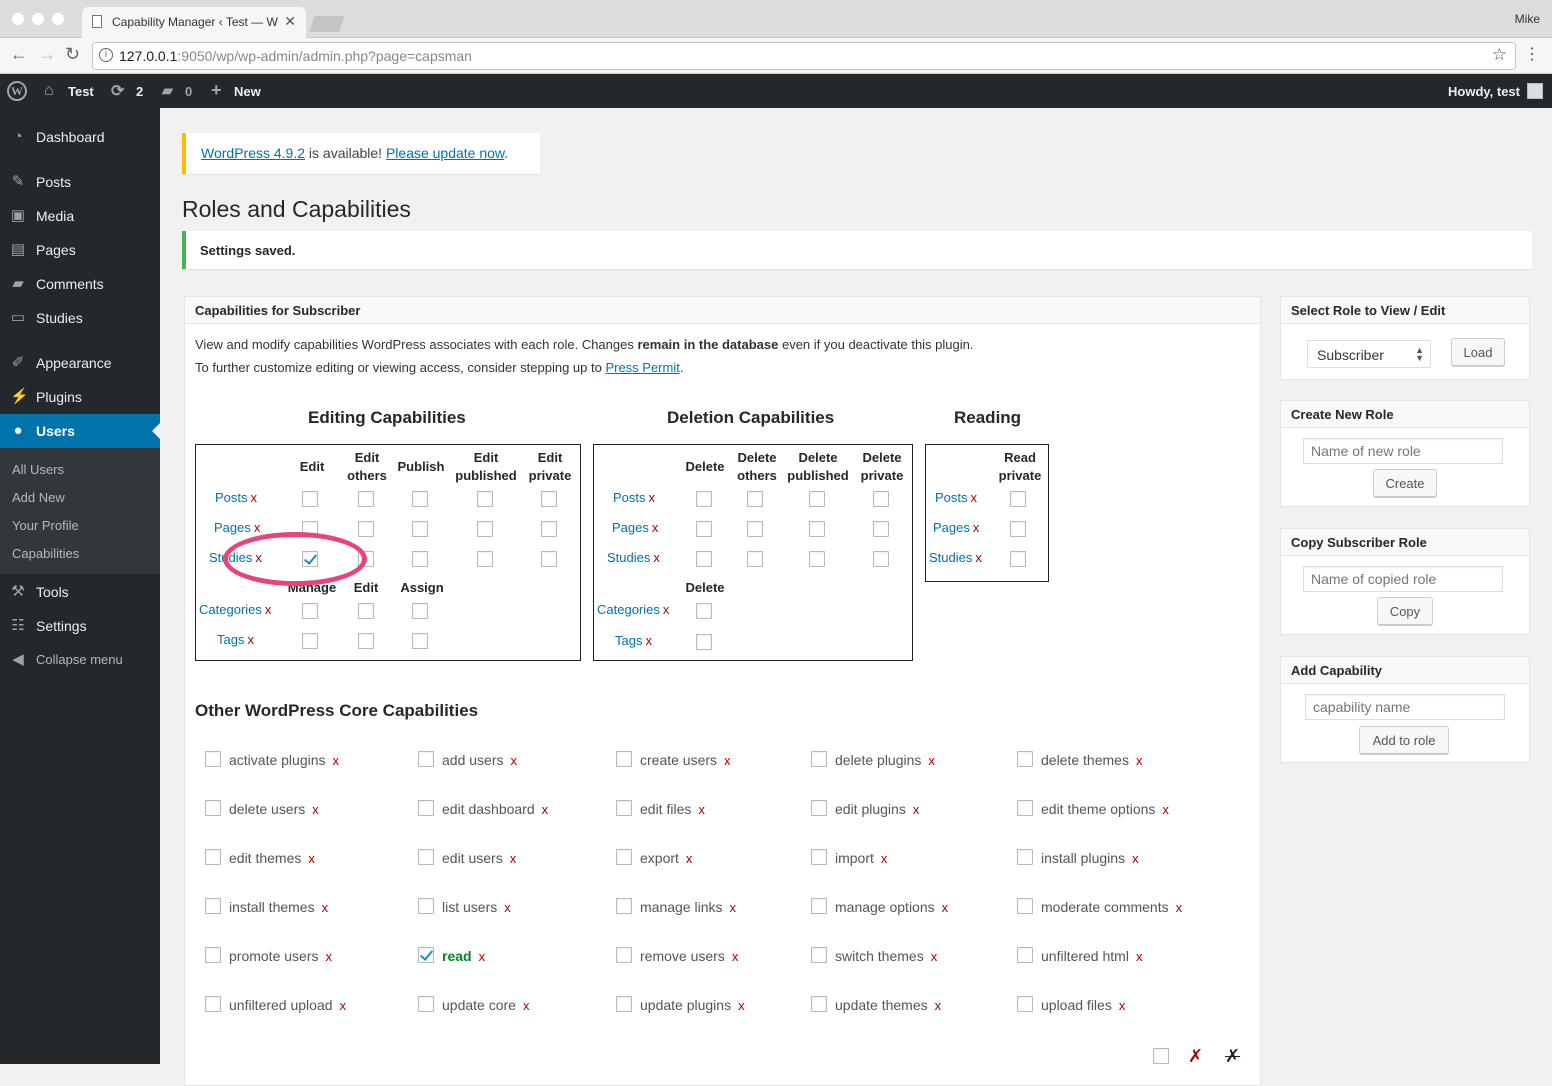 The width and height of the screenshot is (1552, 1086). Describe the element at coordinates (1499, 55) in the screenshot. I see `bookmark-star-icon: ☆` at that location.